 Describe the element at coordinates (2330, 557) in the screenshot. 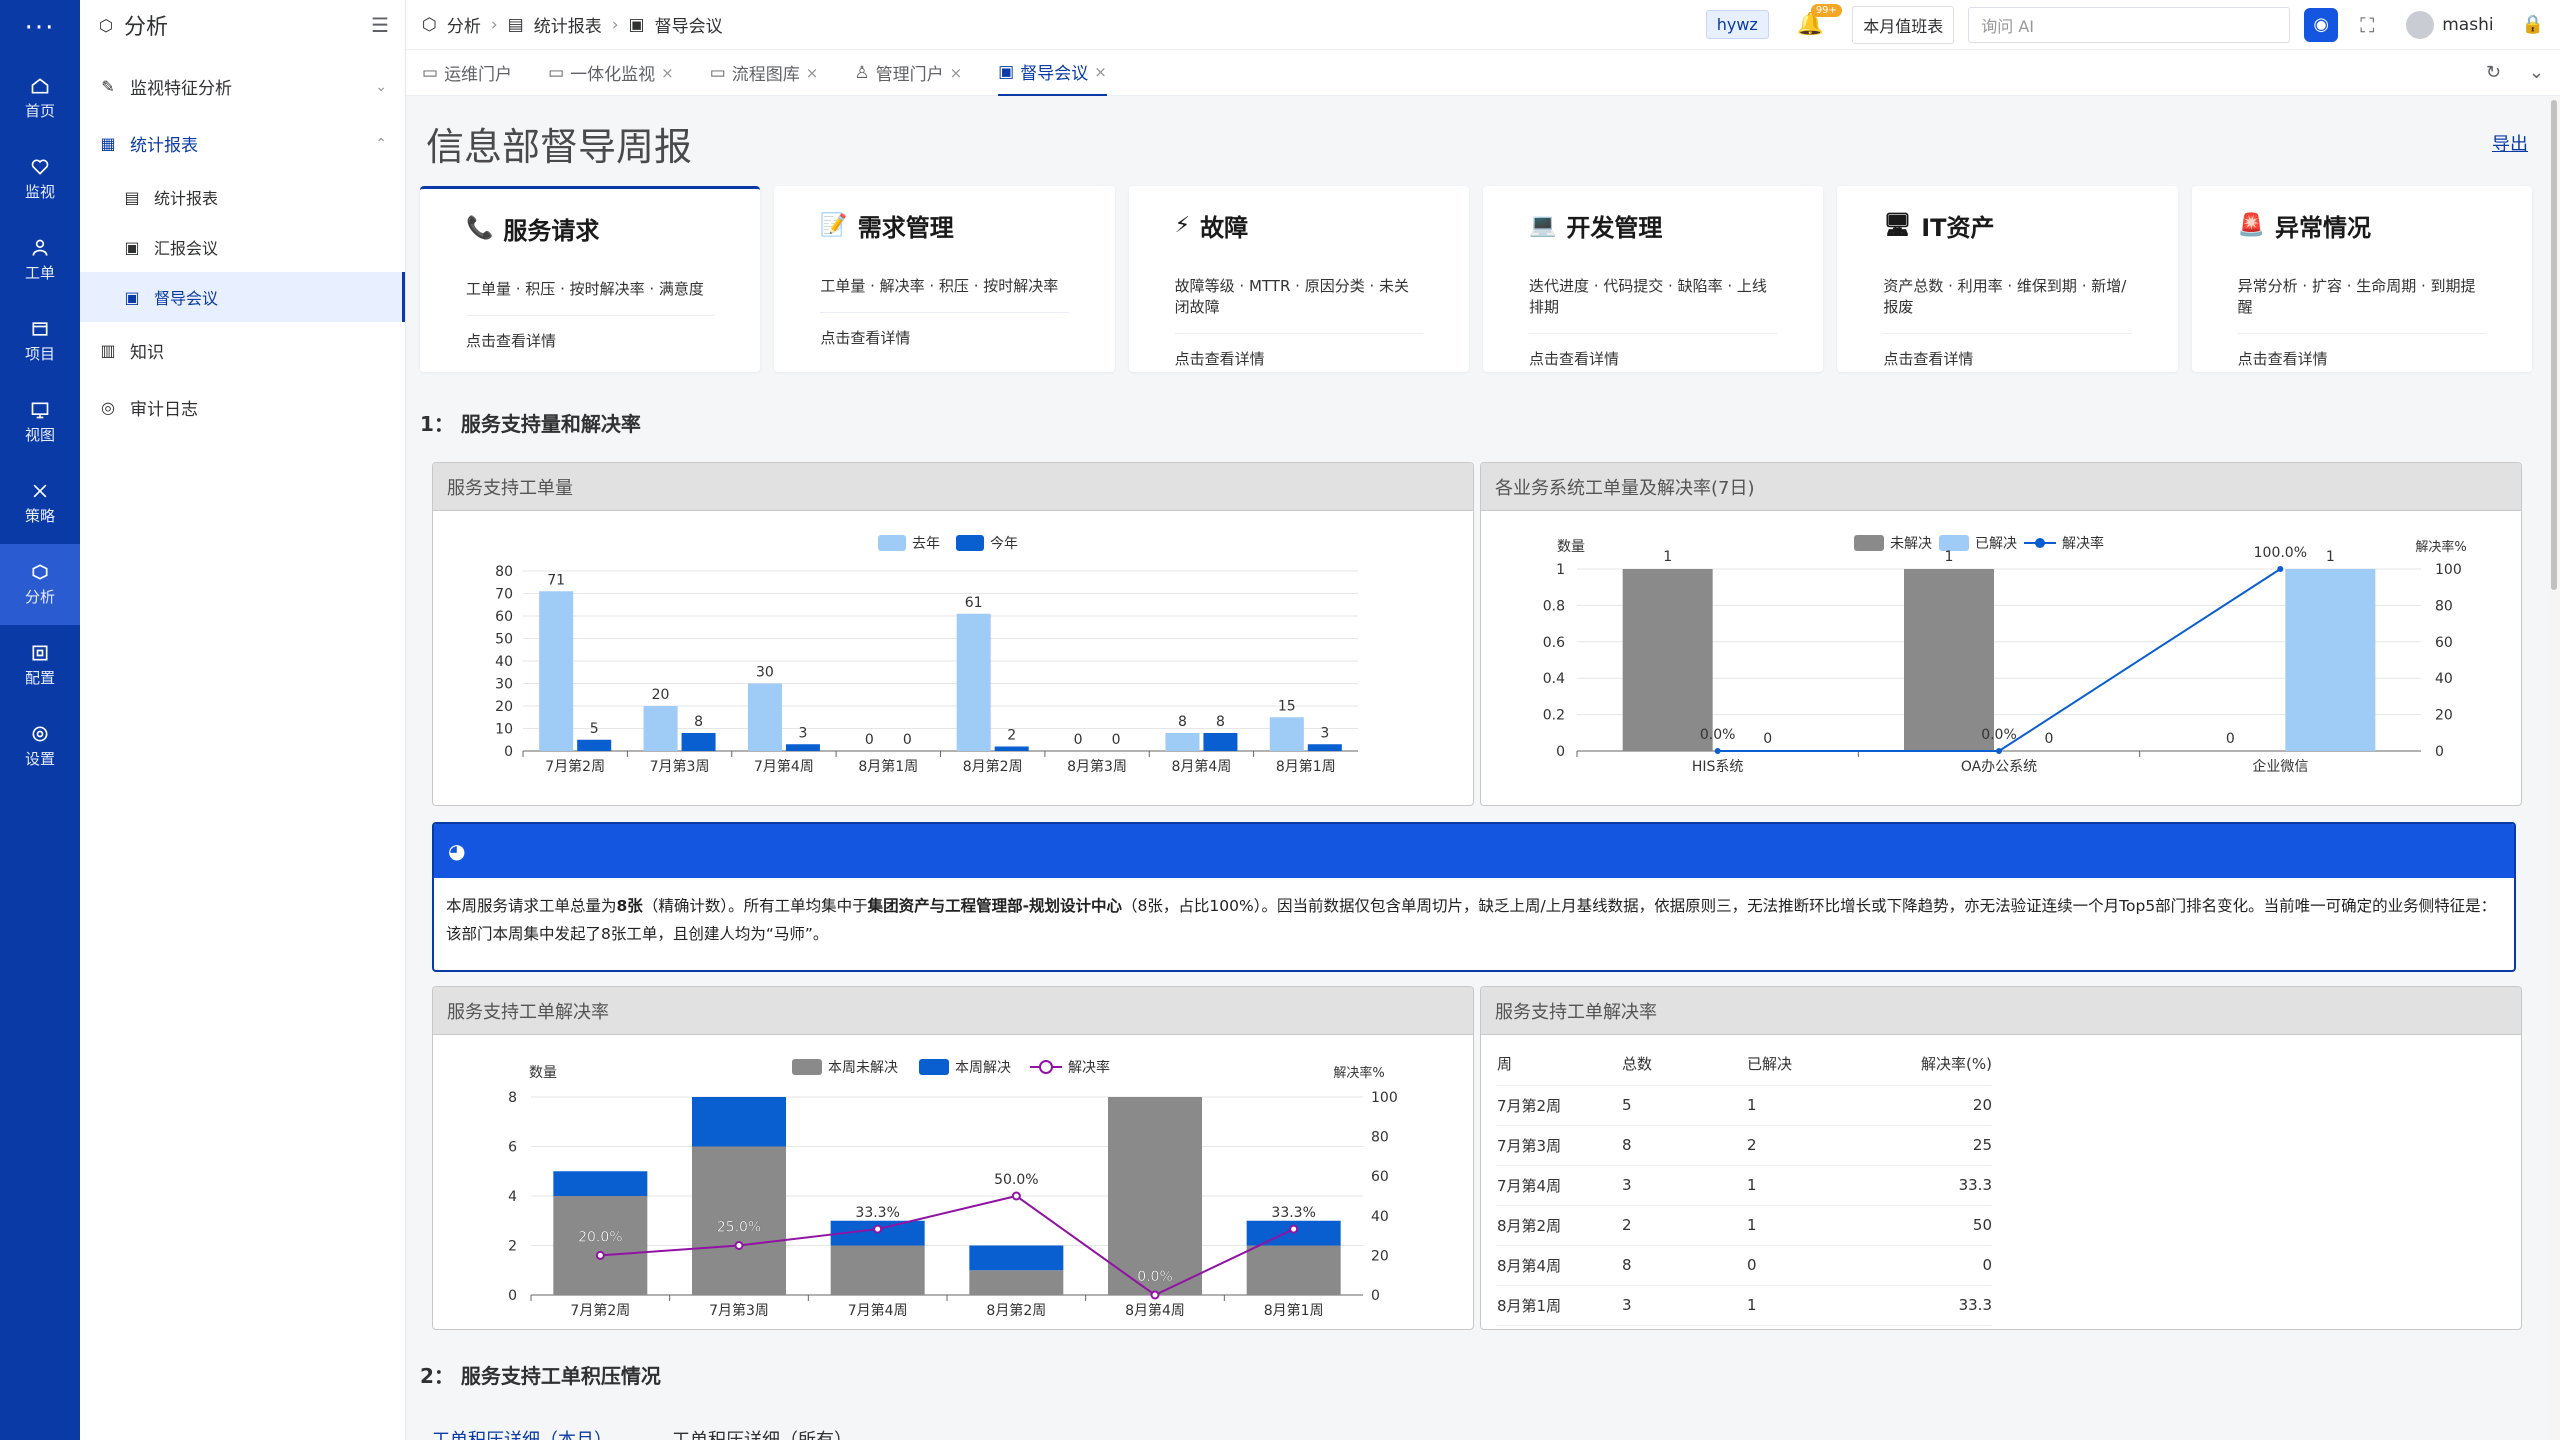

I see `data-label: 1` at that location.